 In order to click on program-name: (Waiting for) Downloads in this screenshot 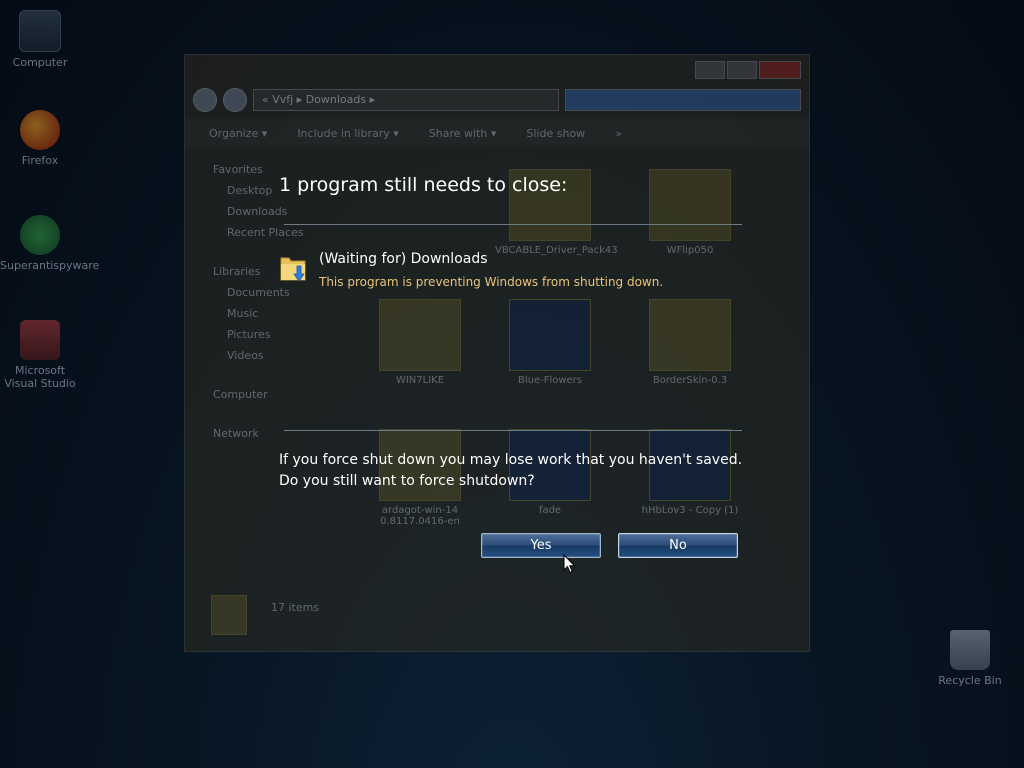, I will do `click(403, 259)`.